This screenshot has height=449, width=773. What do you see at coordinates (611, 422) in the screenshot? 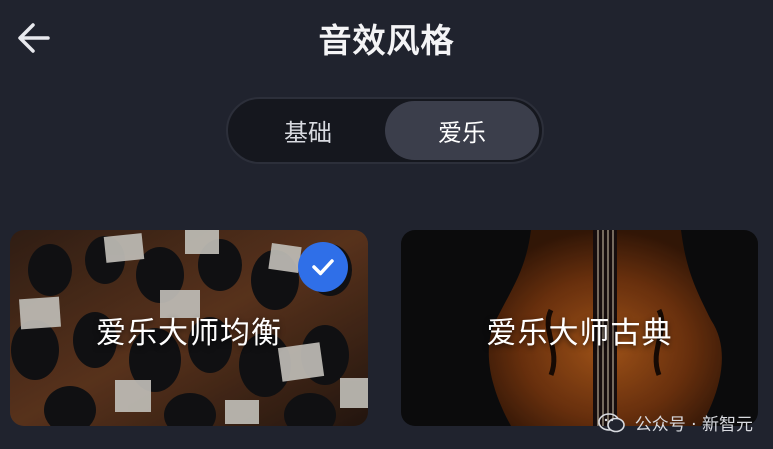
I see `wechat-icon` at bounding box center [611, 422].